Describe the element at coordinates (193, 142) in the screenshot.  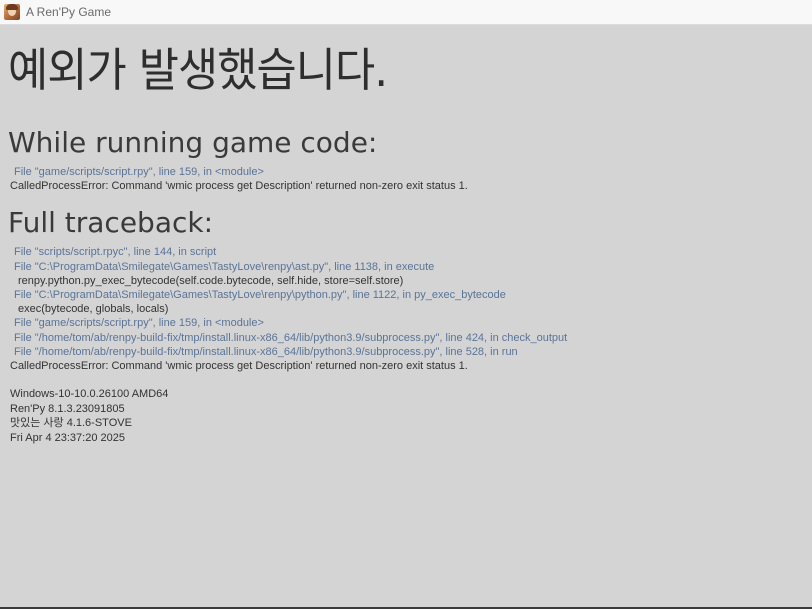
I see `running-code-heading: While running game code:` at that location.